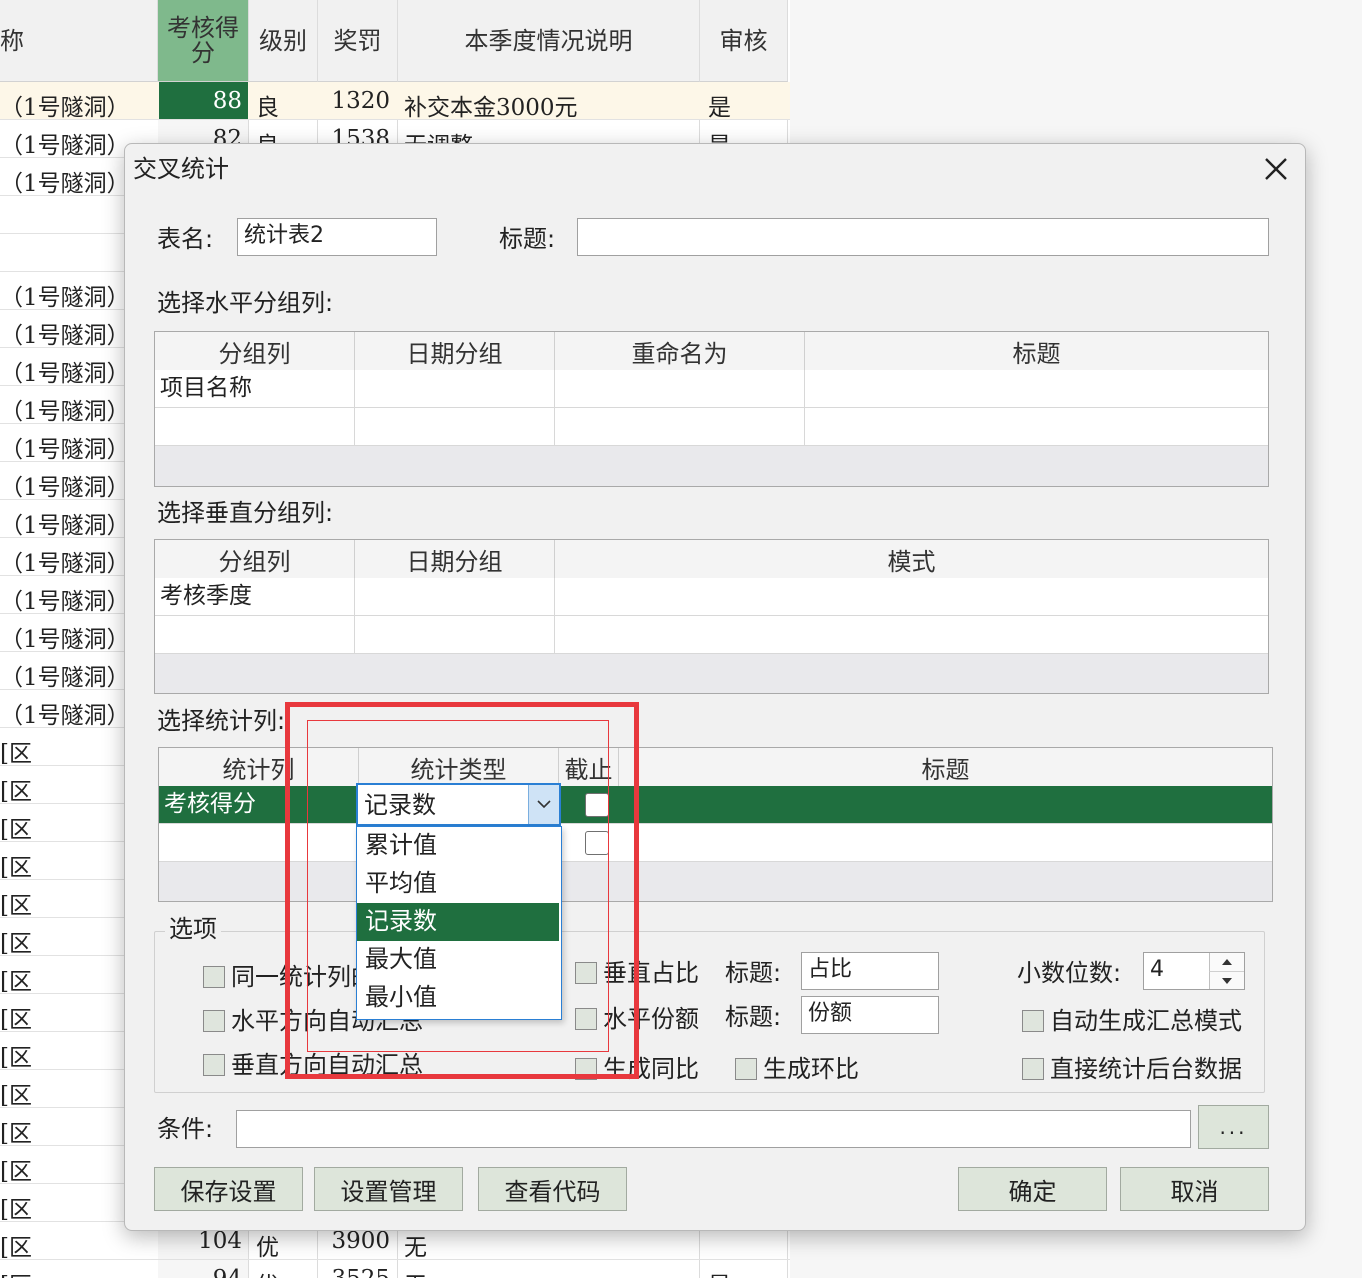 The width and height of the screenshot is (1362, 1278). What do you see at coordinates (255, 389) in the screenshot?
I see `h-row1-group: 项目名称` at bounding box center [255, 389].